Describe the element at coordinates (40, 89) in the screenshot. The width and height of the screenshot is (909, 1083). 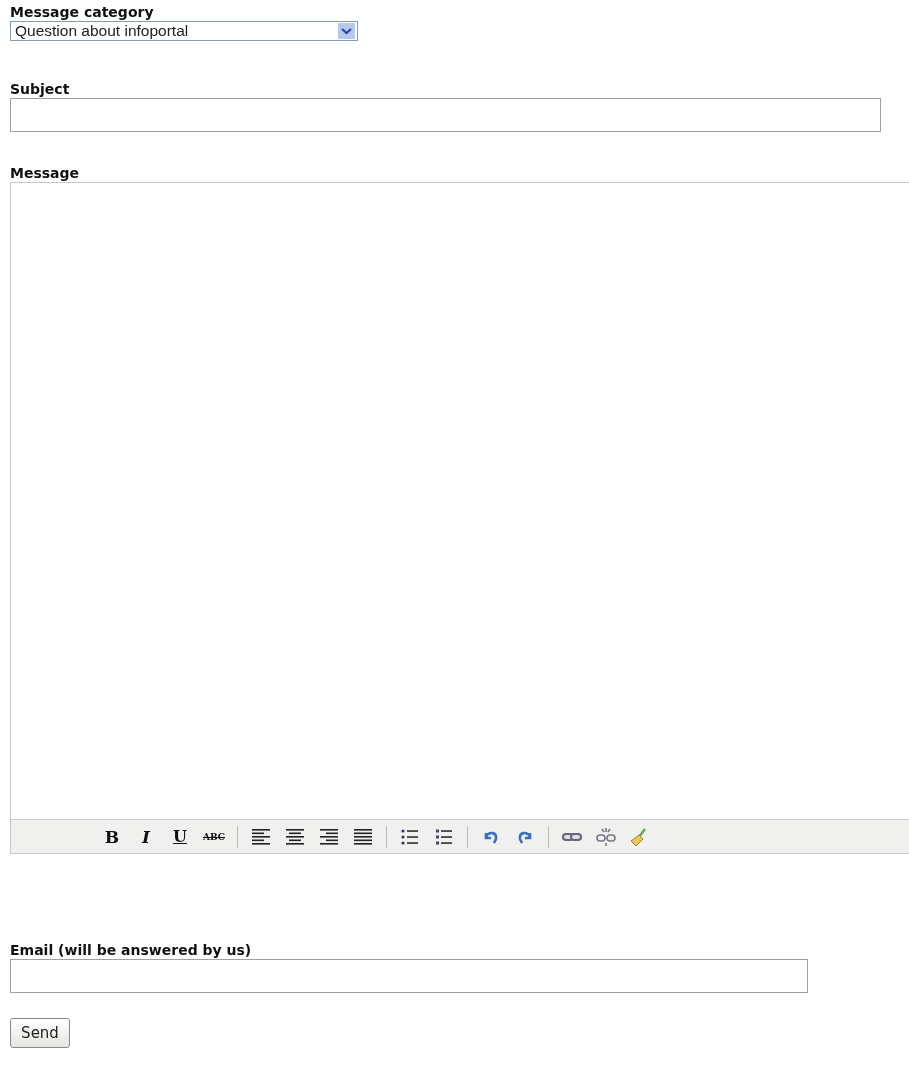
I see `field-label: Subject` at that location.